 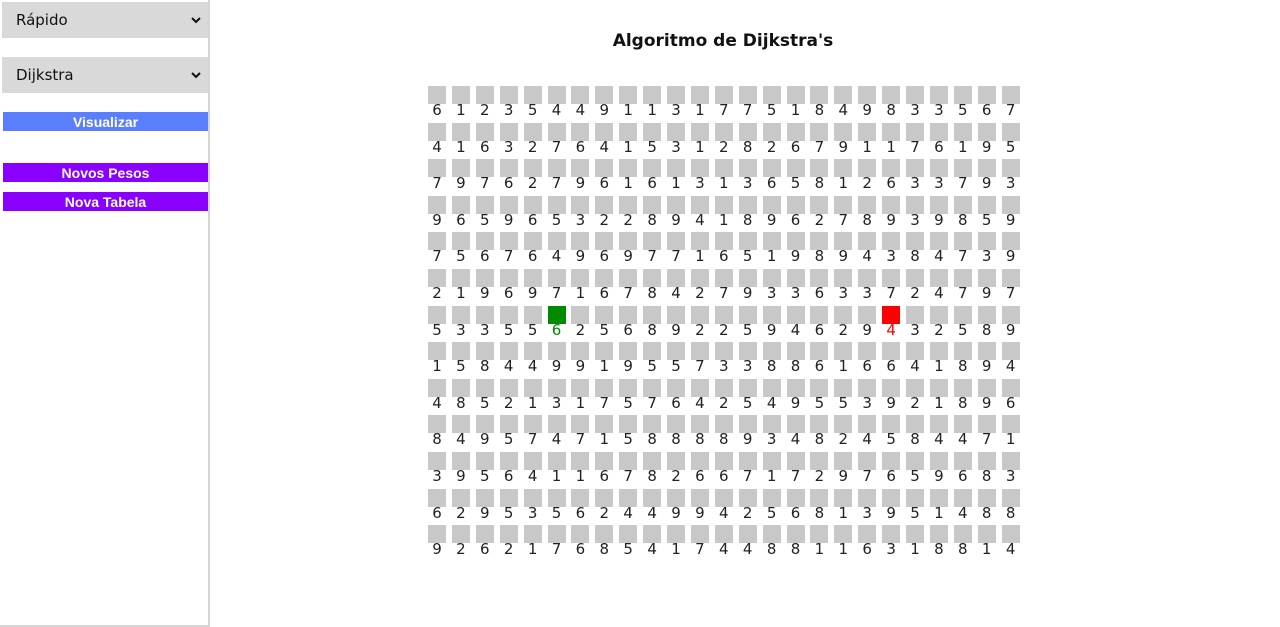 What do you see at coordinates (105, 75) in the screenshot?
I see `algorithm-select: Dijkstra` at bounding box center [105, 75].